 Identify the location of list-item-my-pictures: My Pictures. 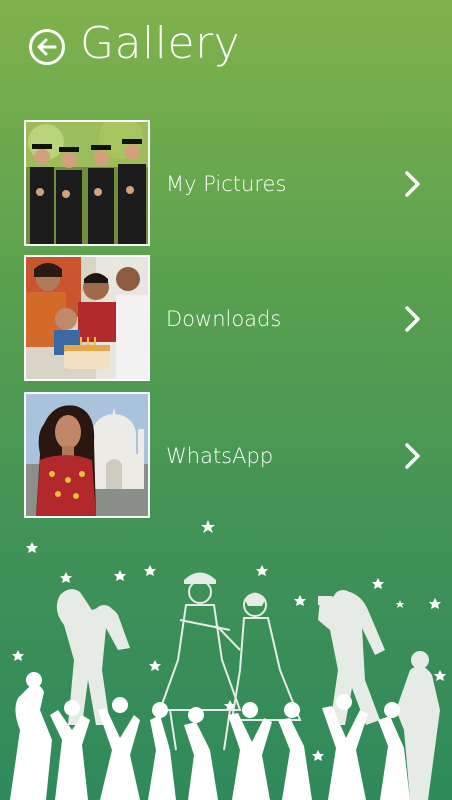
(229, 184).